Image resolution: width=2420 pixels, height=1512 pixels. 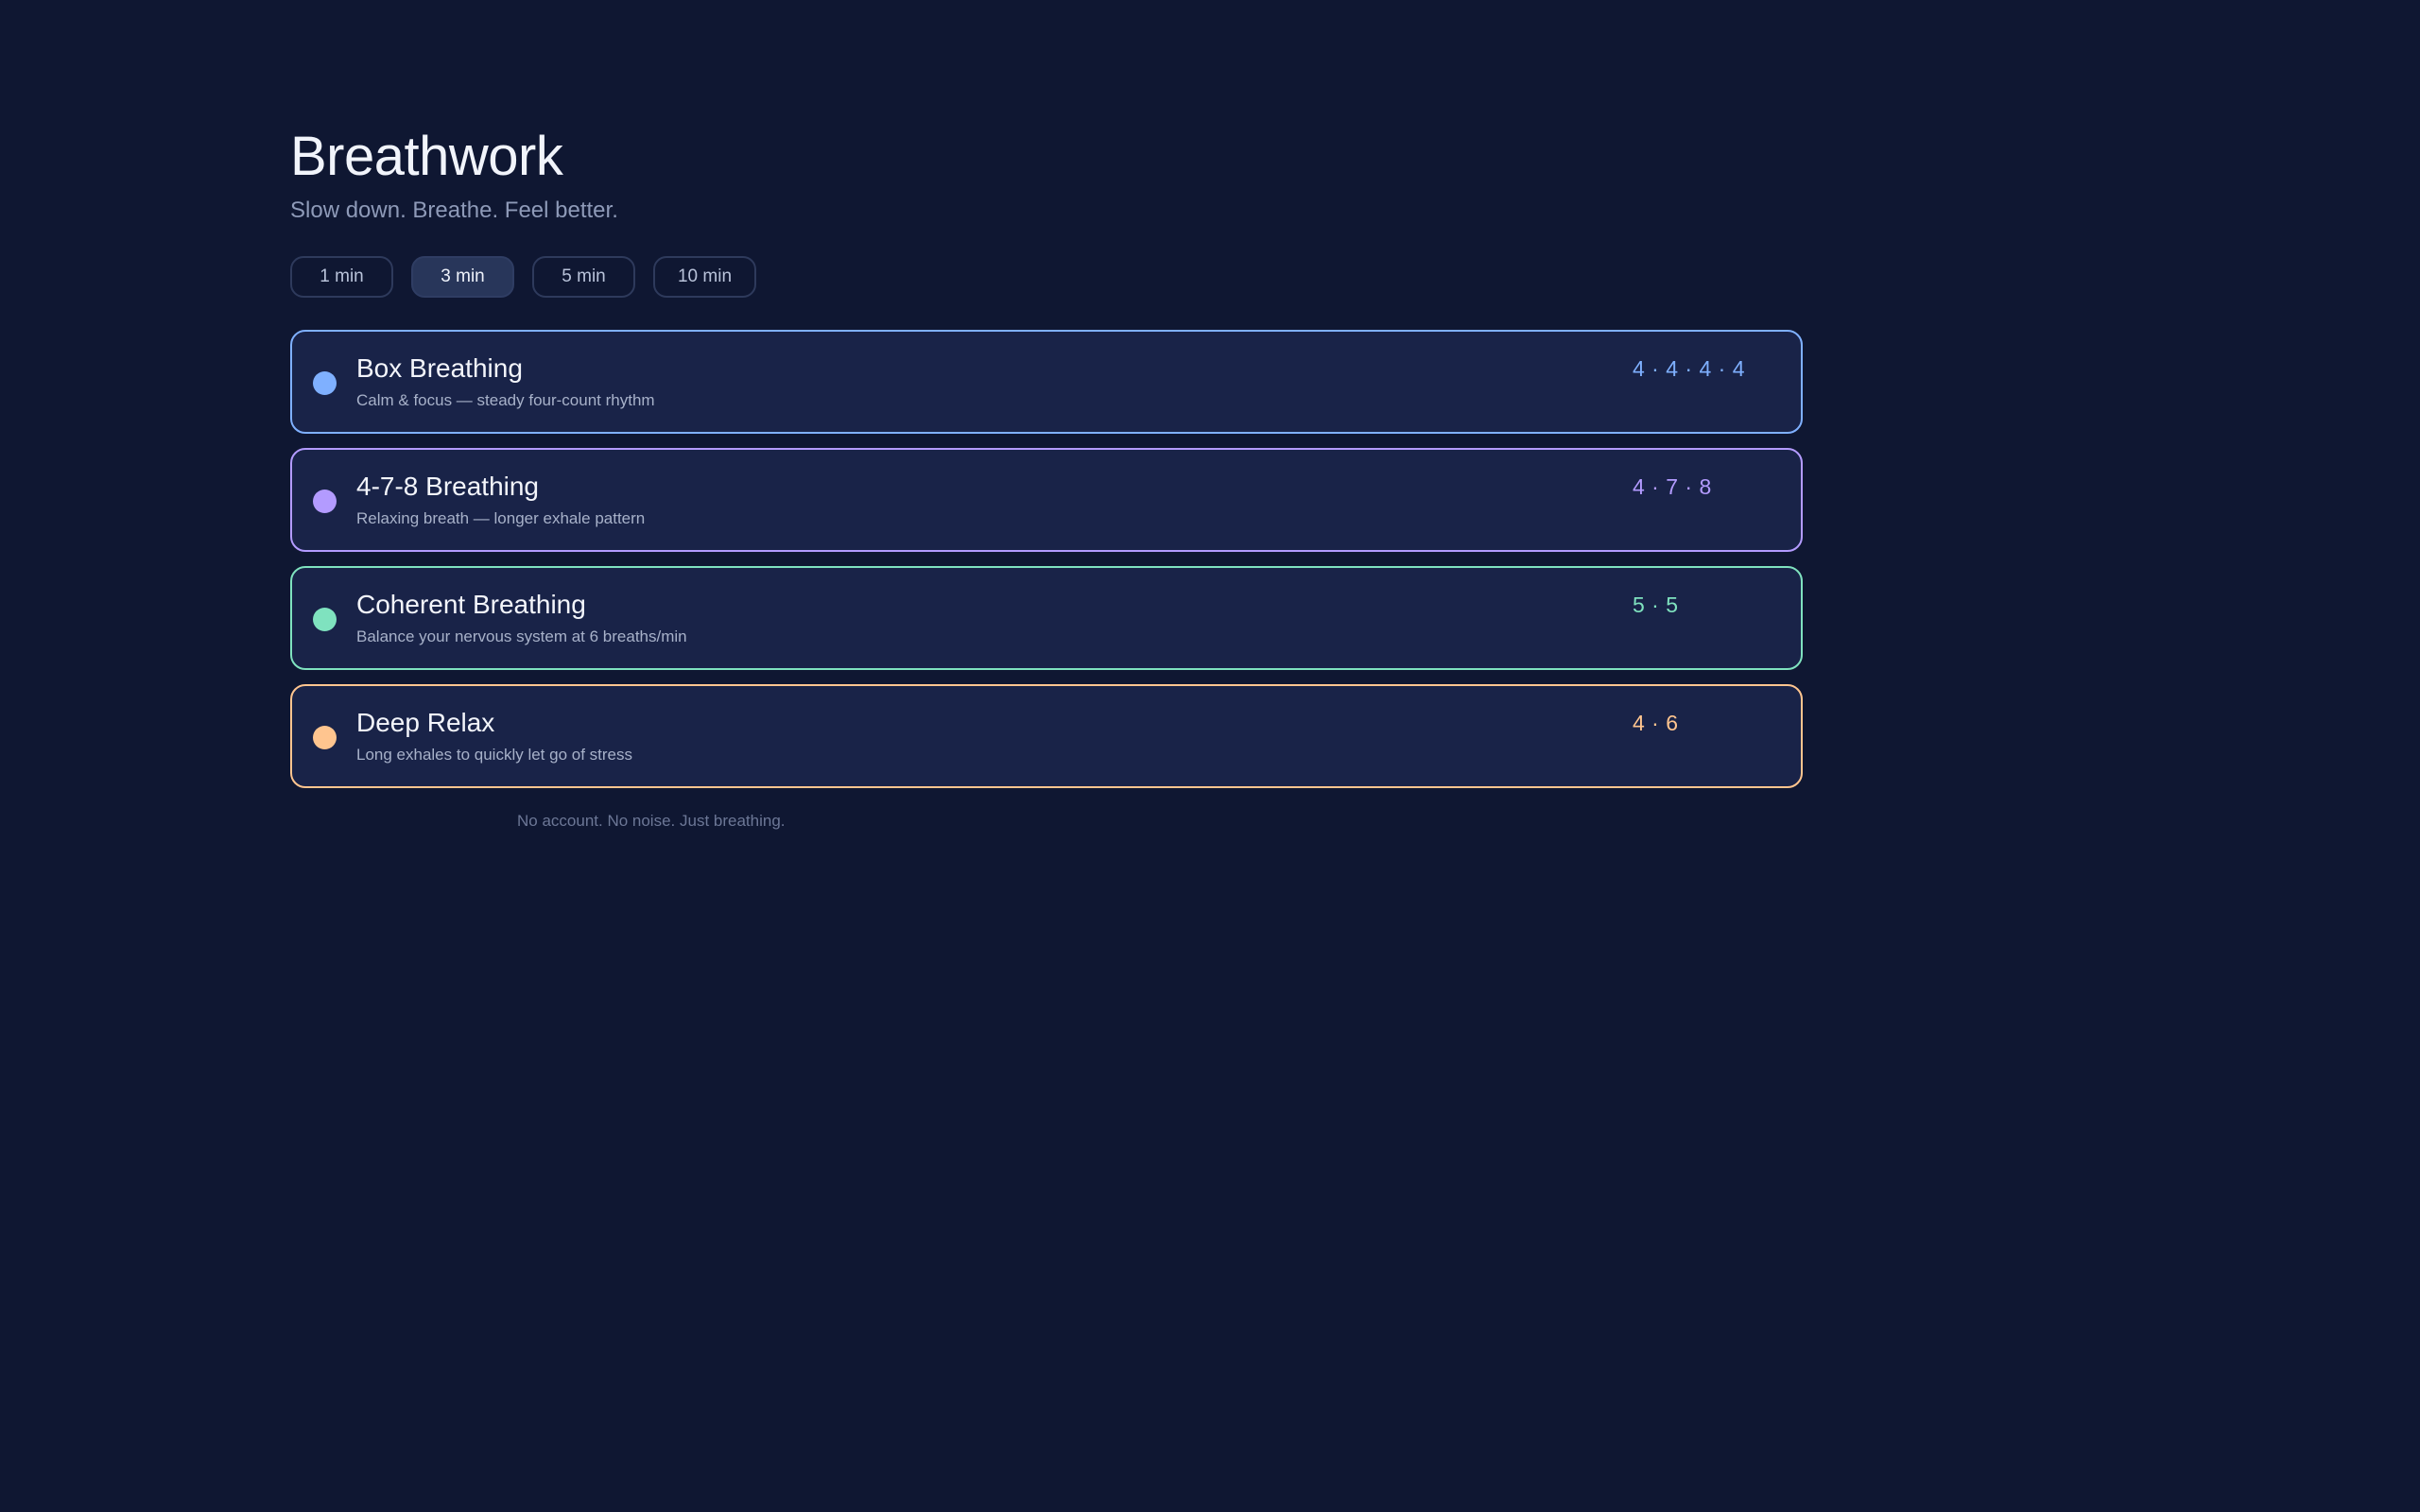 I want to click on duration-button-1-min: 1 min, so click(x=341, y=277).